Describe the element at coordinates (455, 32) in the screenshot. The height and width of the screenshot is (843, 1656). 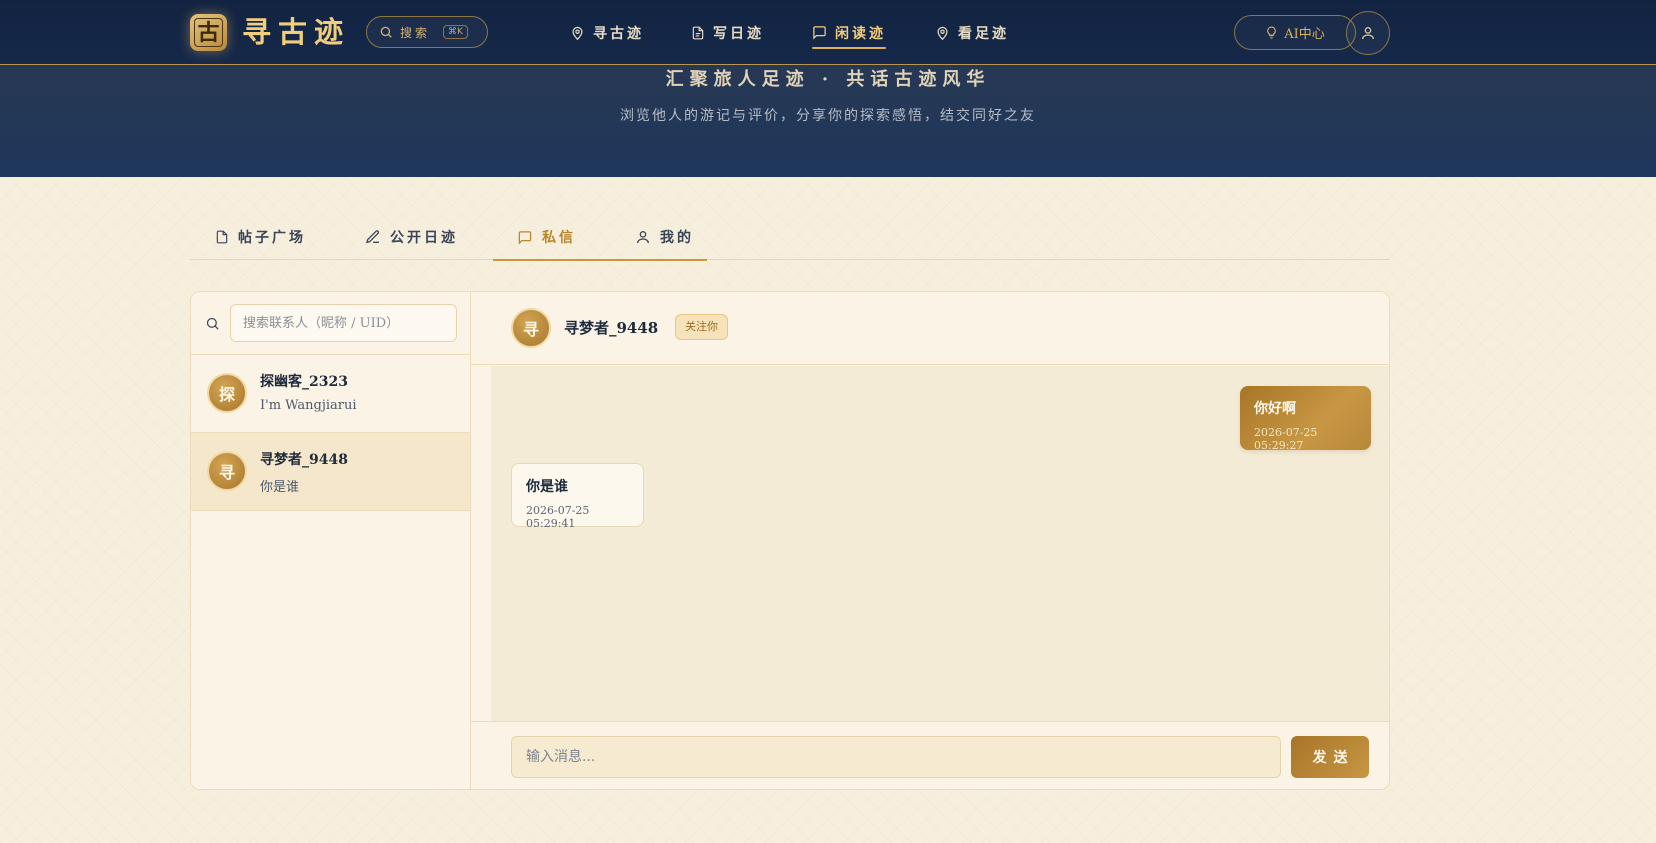
I see `search-shortcut: ⌘K` at that location.